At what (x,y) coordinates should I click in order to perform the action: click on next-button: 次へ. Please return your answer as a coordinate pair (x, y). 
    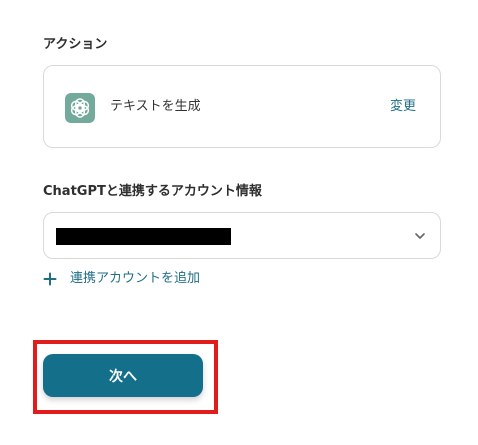
    Looking at the image, I should click on (123, 375).